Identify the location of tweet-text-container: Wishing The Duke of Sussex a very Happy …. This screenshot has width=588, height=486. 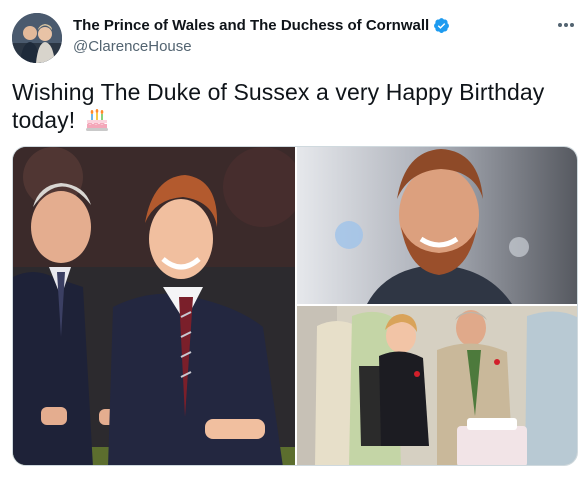
(292, 106).